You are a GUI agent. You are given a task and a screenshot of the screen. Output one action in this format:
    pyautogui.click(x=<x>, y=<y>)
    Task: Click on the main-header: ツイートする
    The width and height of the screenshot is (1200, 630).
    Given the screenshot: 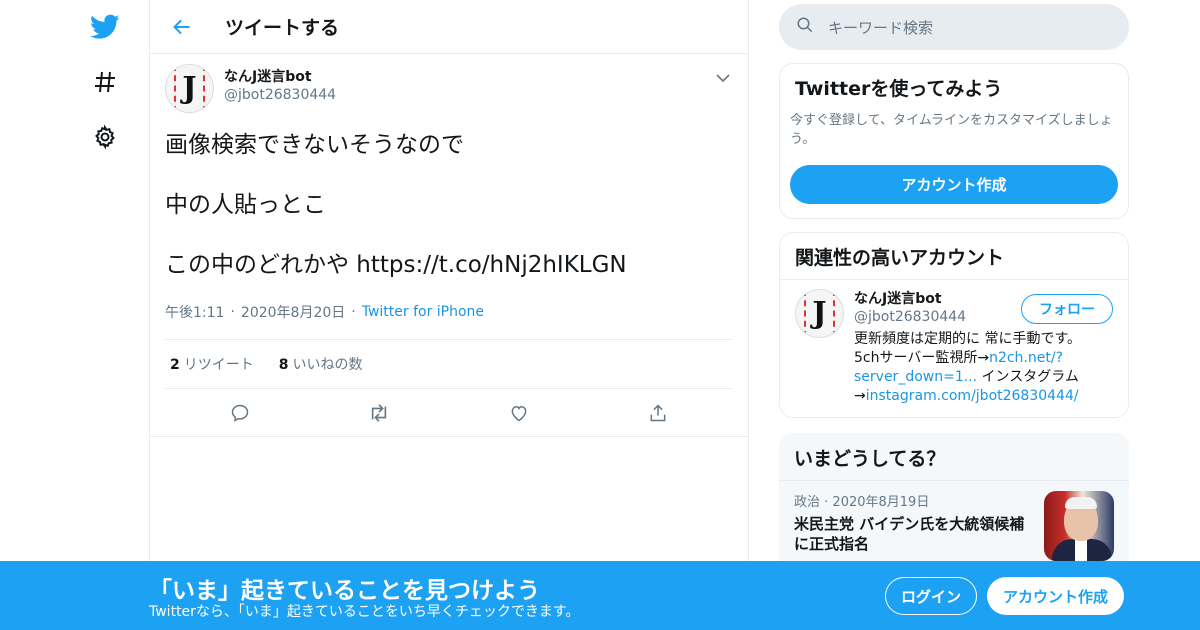 What is the action you would take?
    pyautogui.click(x=449, y=27)
    